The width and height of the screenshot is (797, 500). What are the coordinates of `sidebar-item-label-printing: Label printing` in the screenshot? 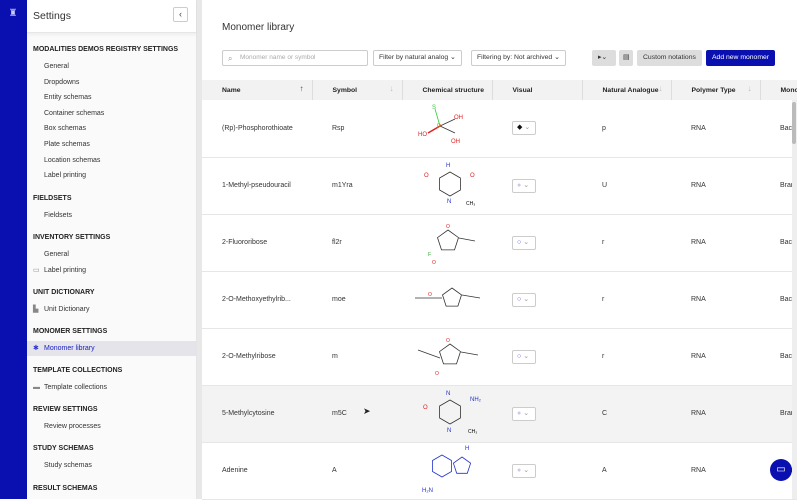 It's located at (111, 175).